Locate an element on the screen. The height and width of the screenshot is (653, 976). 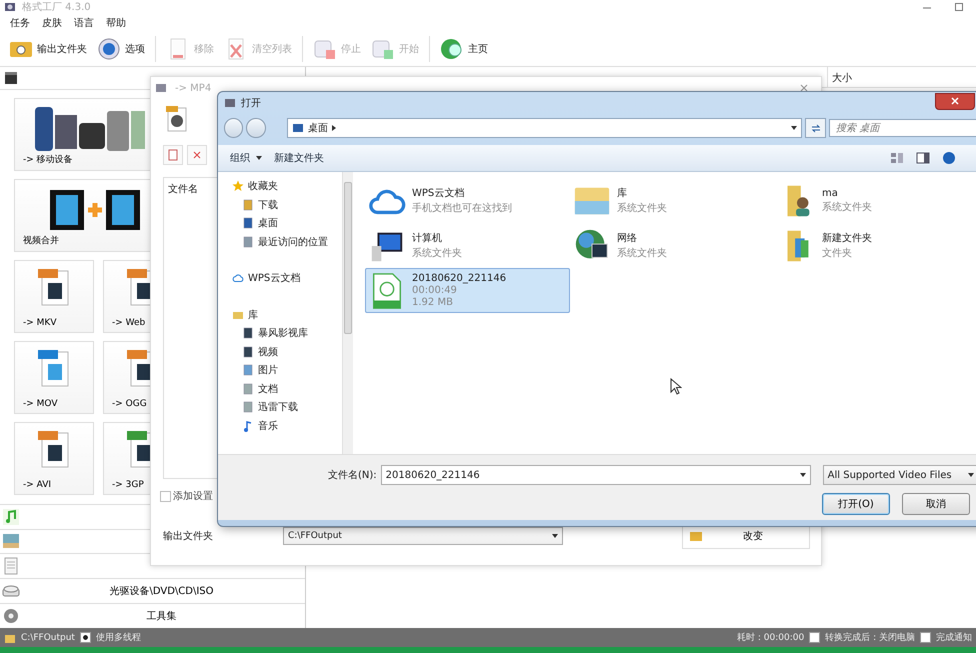
item-name: 新建文件夹 is located at coordinates (847, 238).